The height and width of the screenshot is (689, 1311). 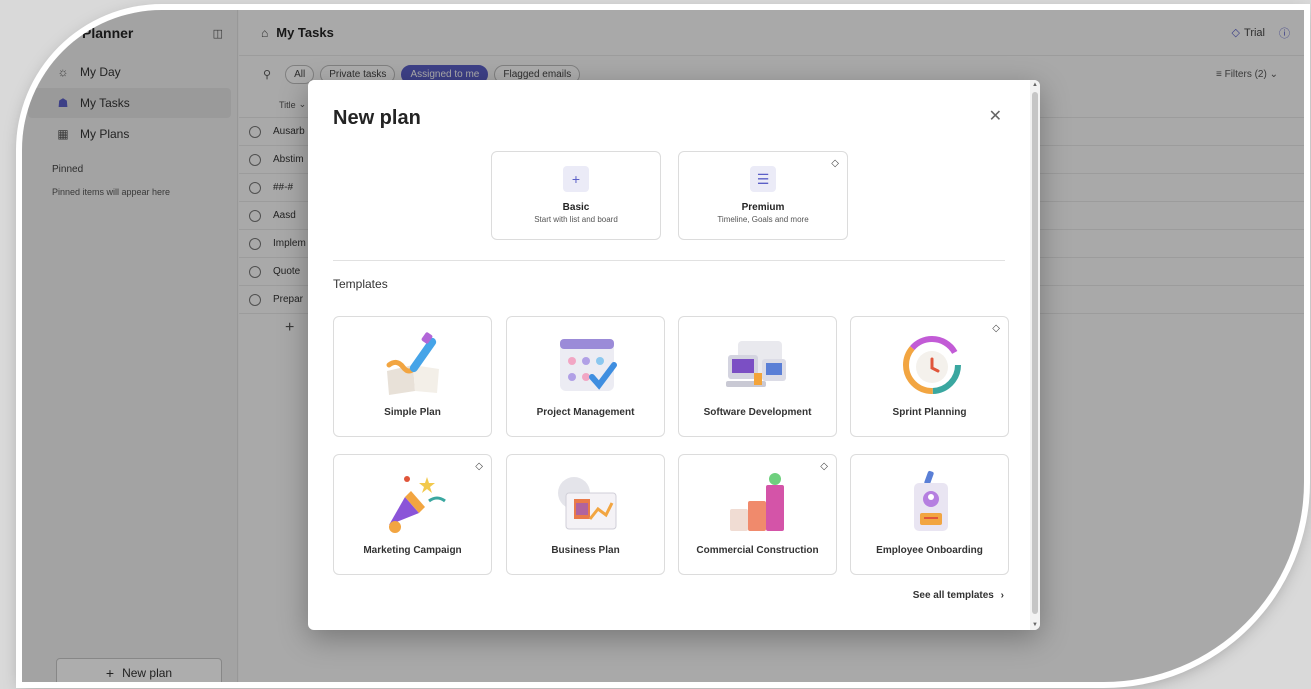 I want to click on template-simple-plan: Simple Plan, so click(x=412, y=376).